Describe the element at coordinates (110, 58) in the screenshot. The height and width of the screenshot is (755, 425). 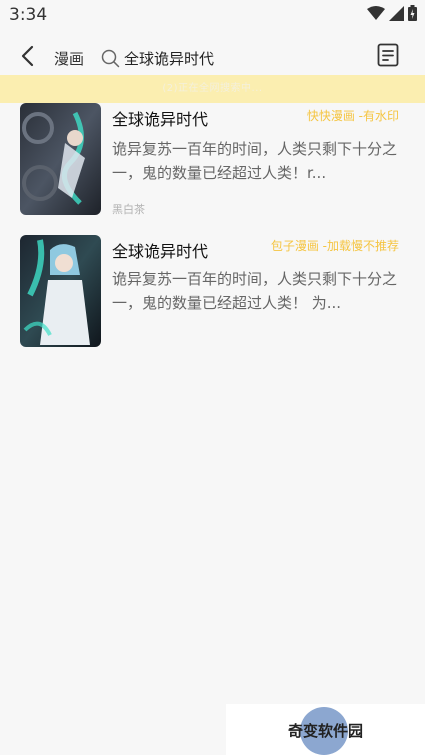
I see `search-icon` at that location.